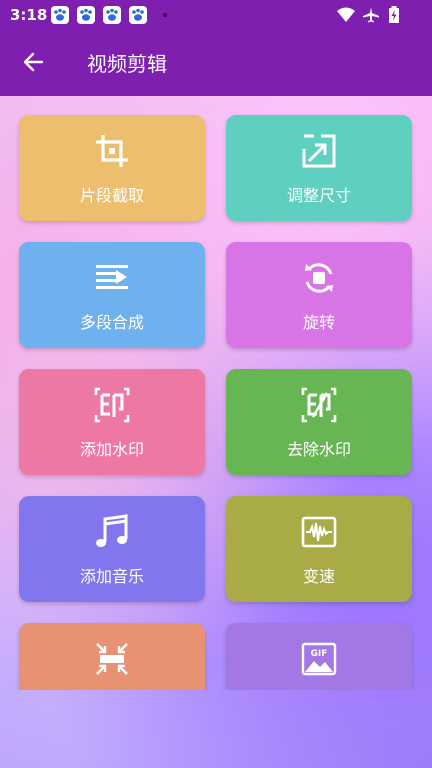 Image resolution: width=432 pixels, height=768 pixels. What do you see at coordinates (112, 405) in the screenshot?
I see `add-watermark-icon` at bounding box center [112, 405].